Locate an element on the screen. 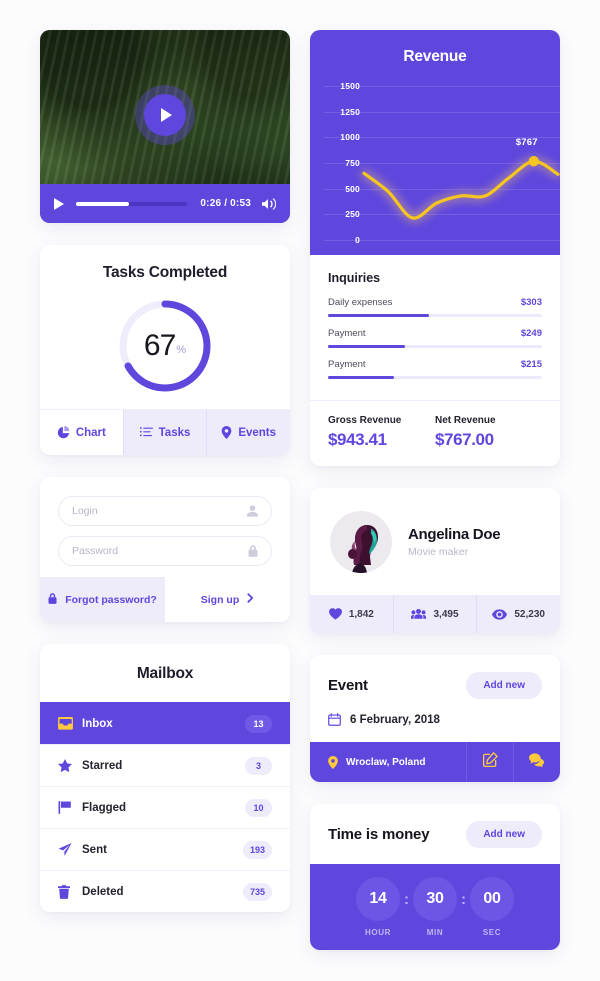  event-title: Event is located at coordinates (348, 685).